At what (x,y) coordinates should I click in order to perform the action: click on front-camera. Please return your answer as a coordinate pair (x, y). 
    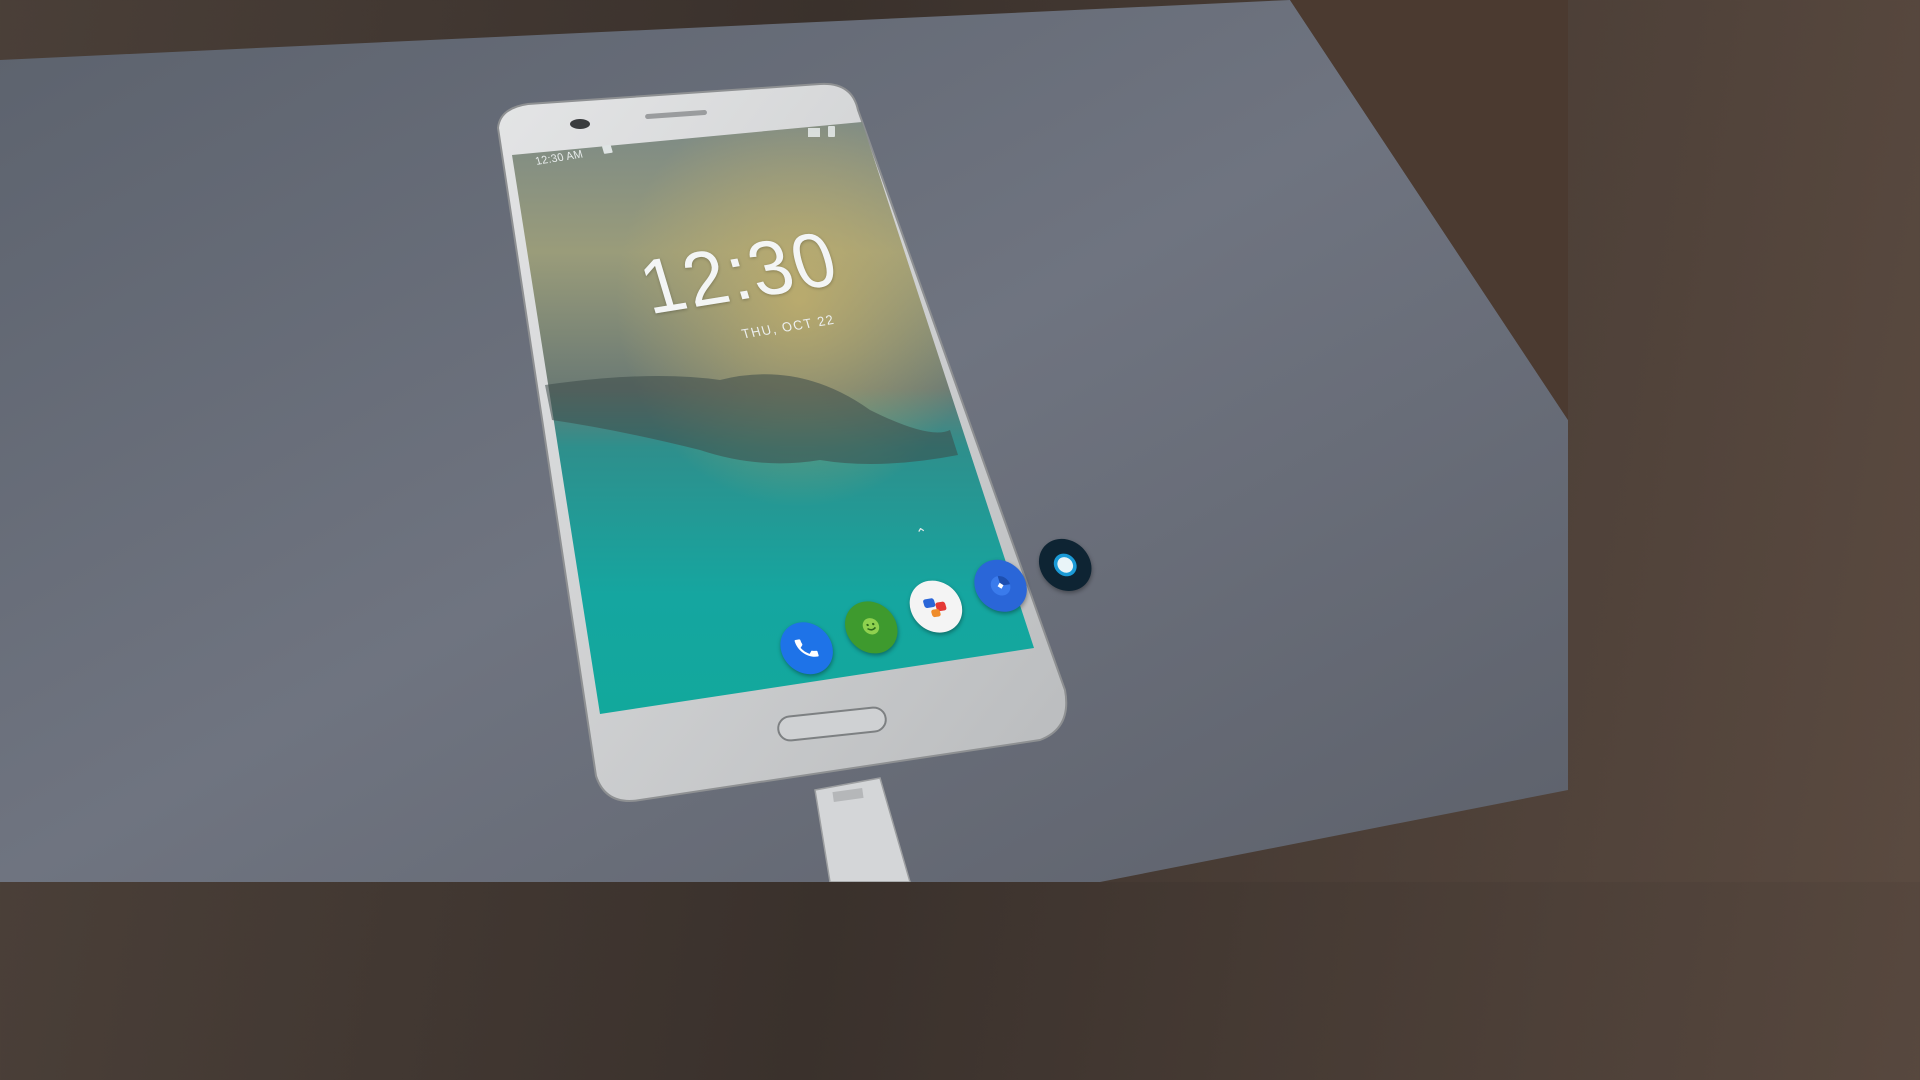
    Looking at the image, I should click on (580, 124).